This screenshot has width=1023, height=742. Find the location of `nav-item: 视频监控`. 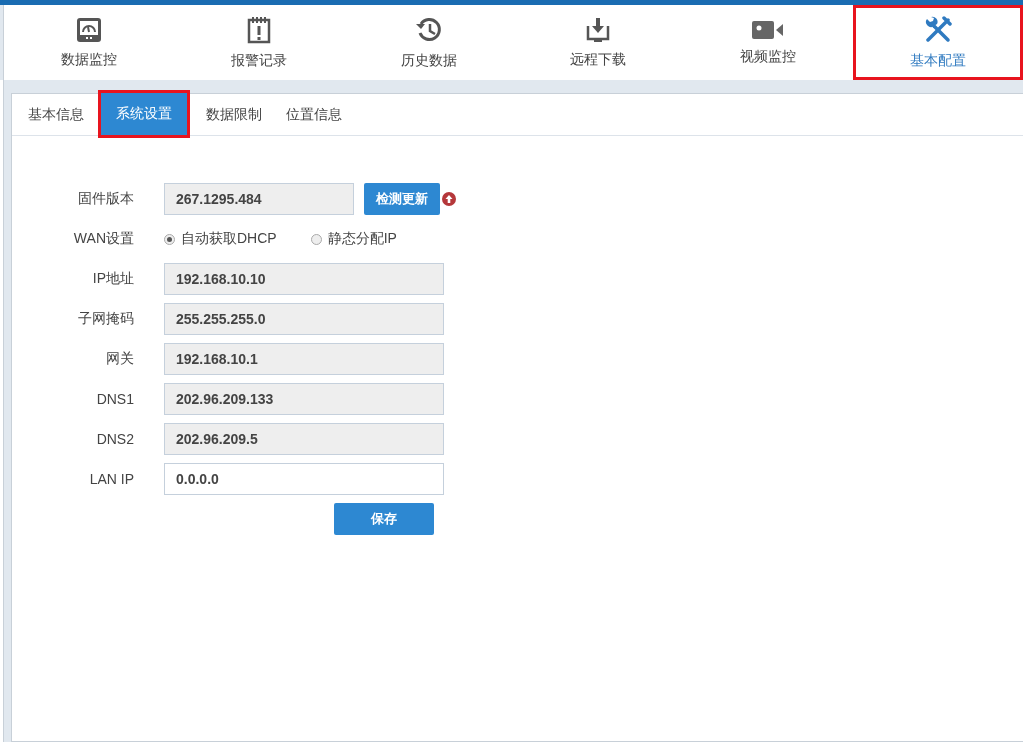

nav-item: 视频监控 is located at coordinates (768, 42).